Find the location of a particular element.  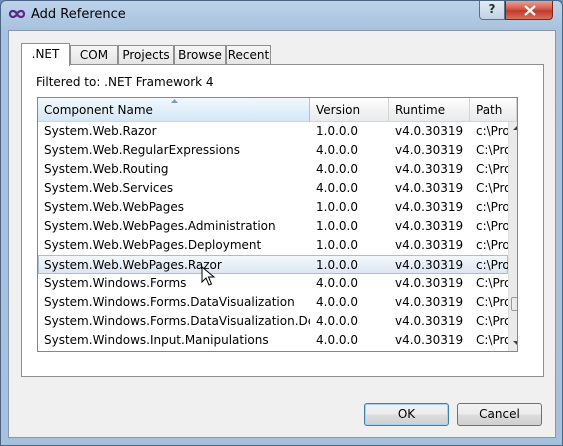

column-header-label: Version is located at coordinates (338, 110).